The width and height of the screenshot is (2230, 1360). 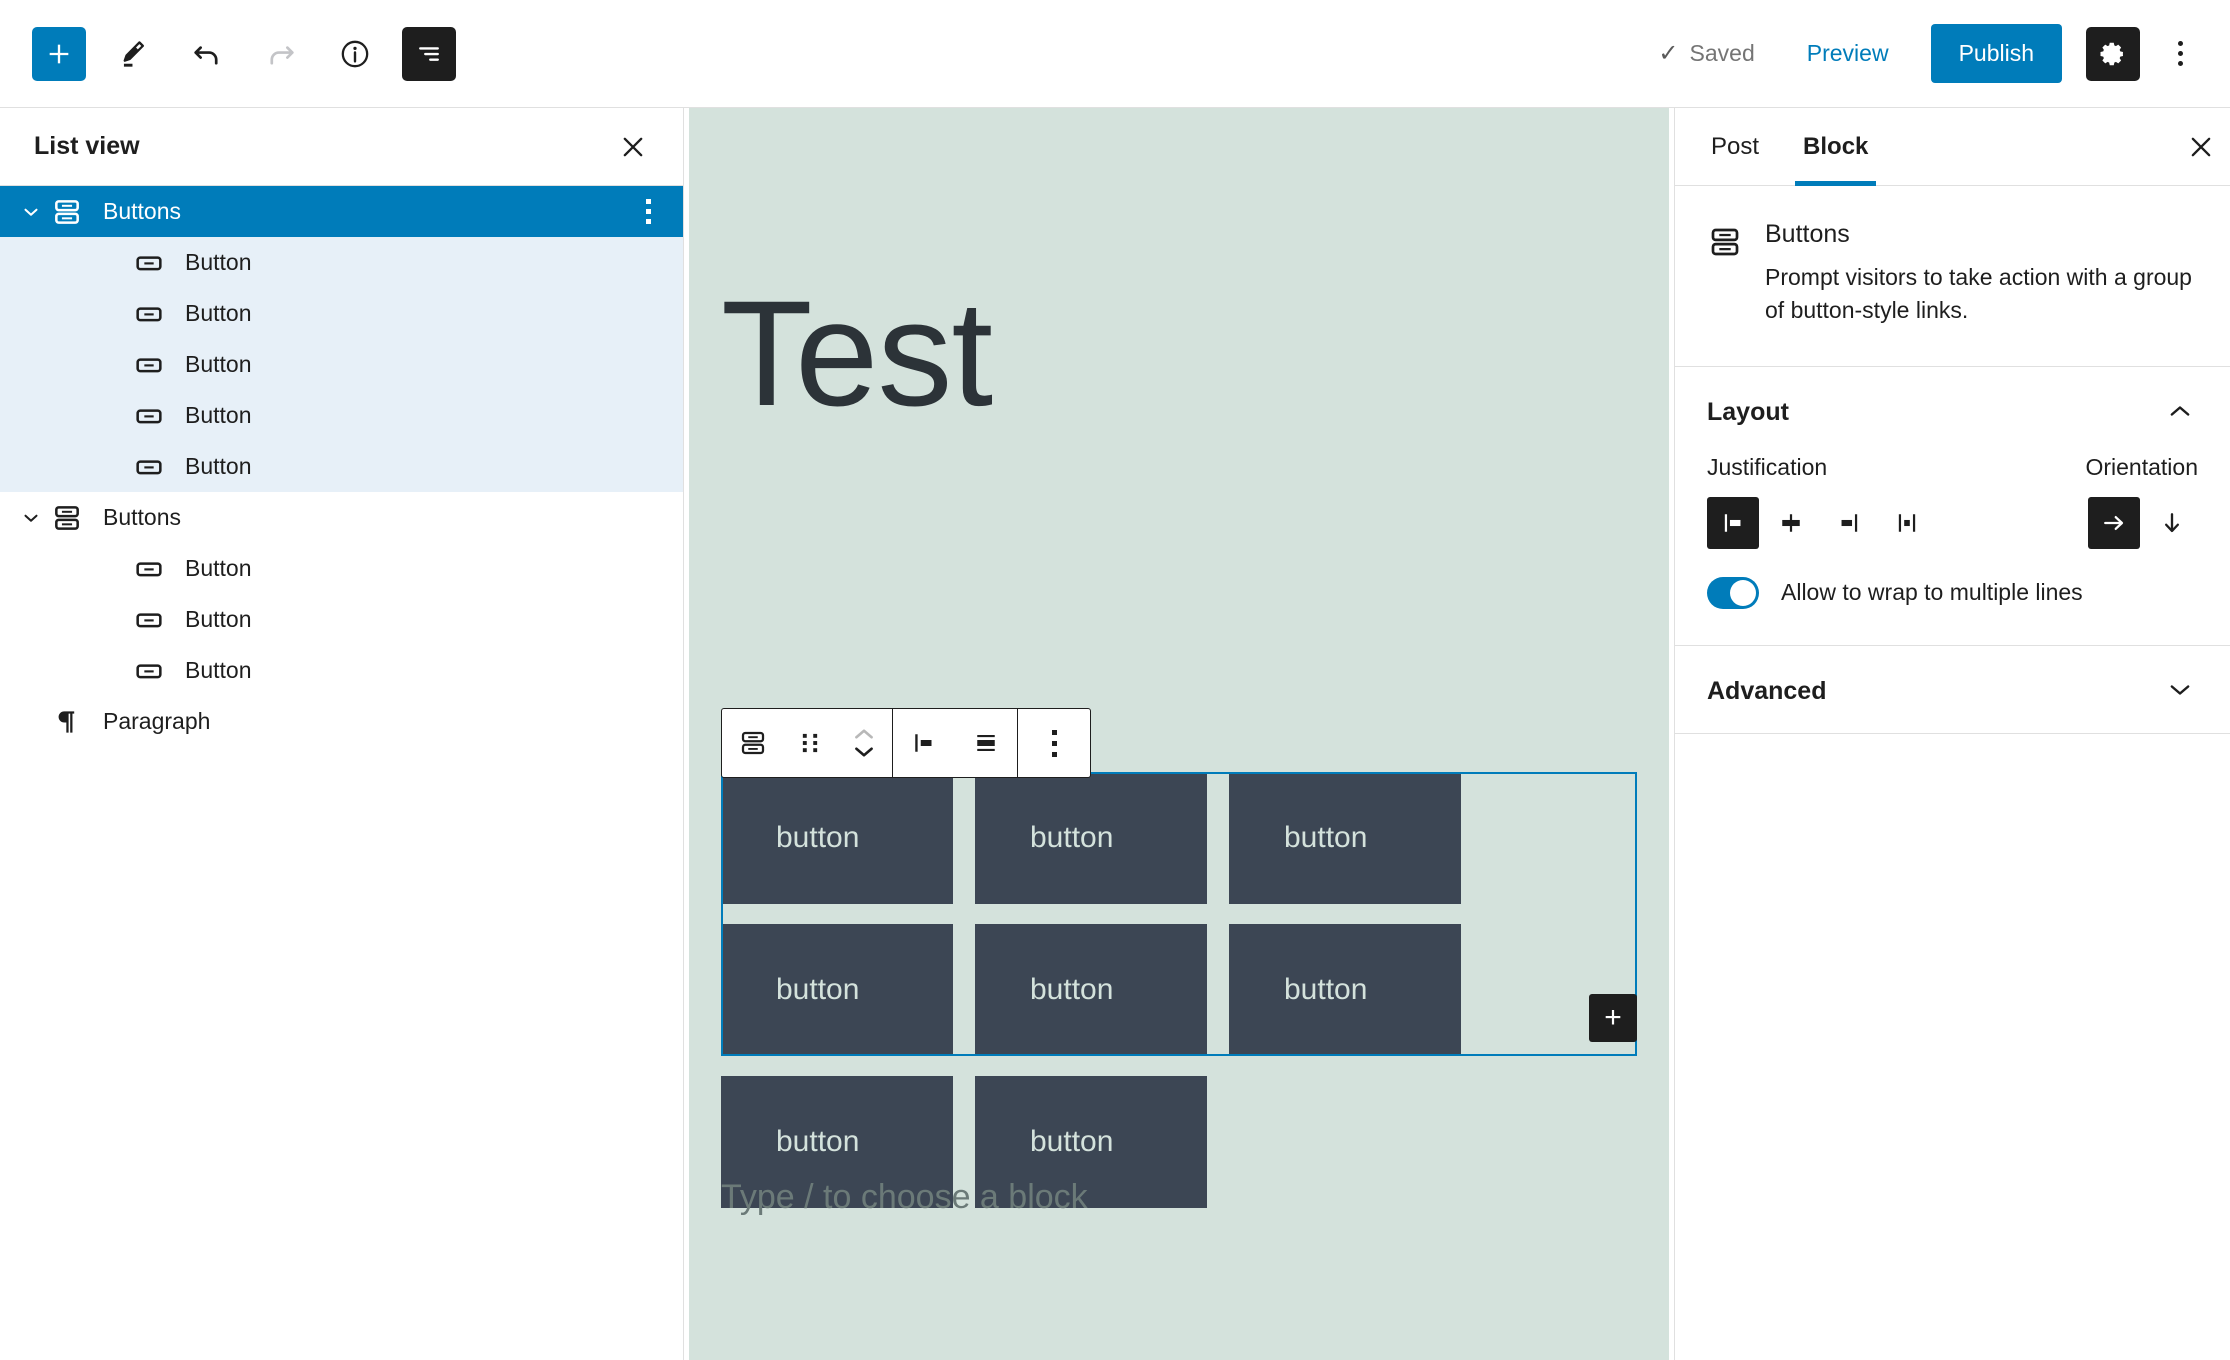 What do you see at coordinates (341, 313) in the screenshot?
I see `list-view-row-button-2: Button` at bounding box center [341, 313].